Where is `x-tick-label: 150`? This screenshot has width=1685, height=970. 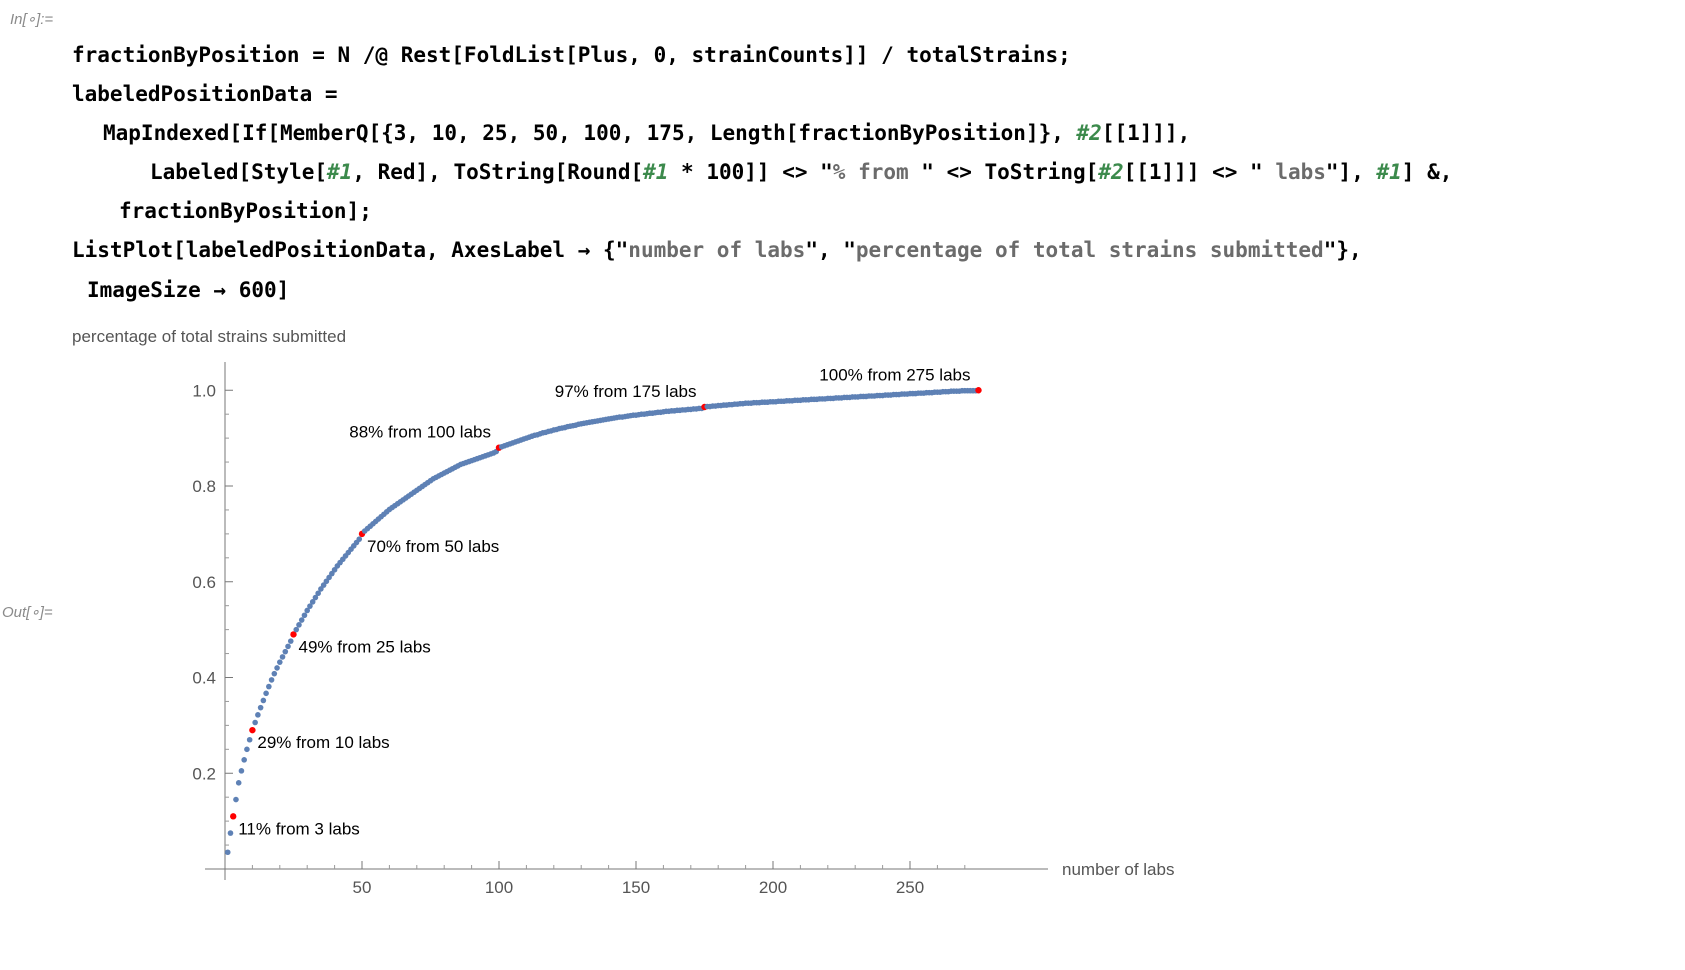
x-tick-label: 150 is located at coordinates (636, 887).